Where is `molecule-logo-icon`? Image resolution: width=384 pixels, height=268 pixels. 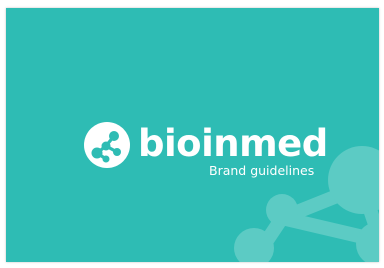
molecule-logo-icon is located at coordinates (107, 145).